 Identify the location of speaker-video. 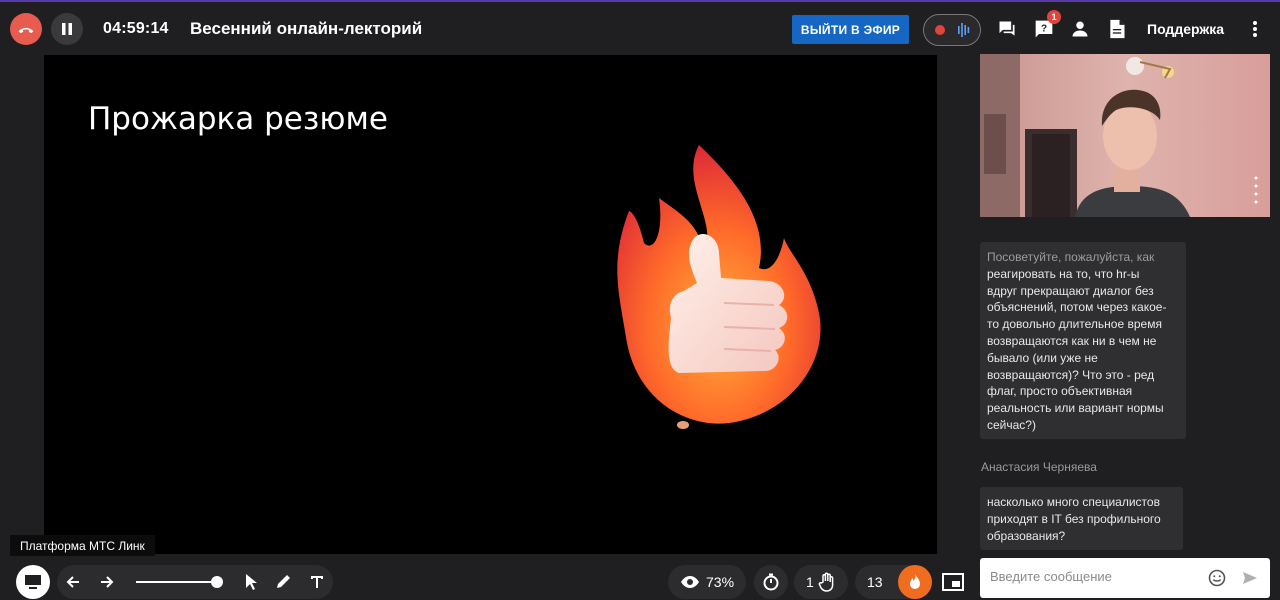
(1125, 135).